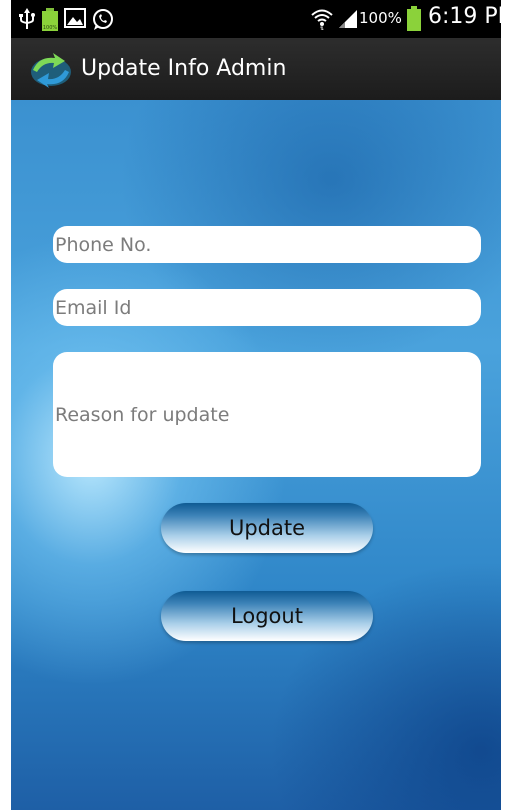 The image size is (512, 810). I want to click on whatsapp-icon, so click(103, 22).